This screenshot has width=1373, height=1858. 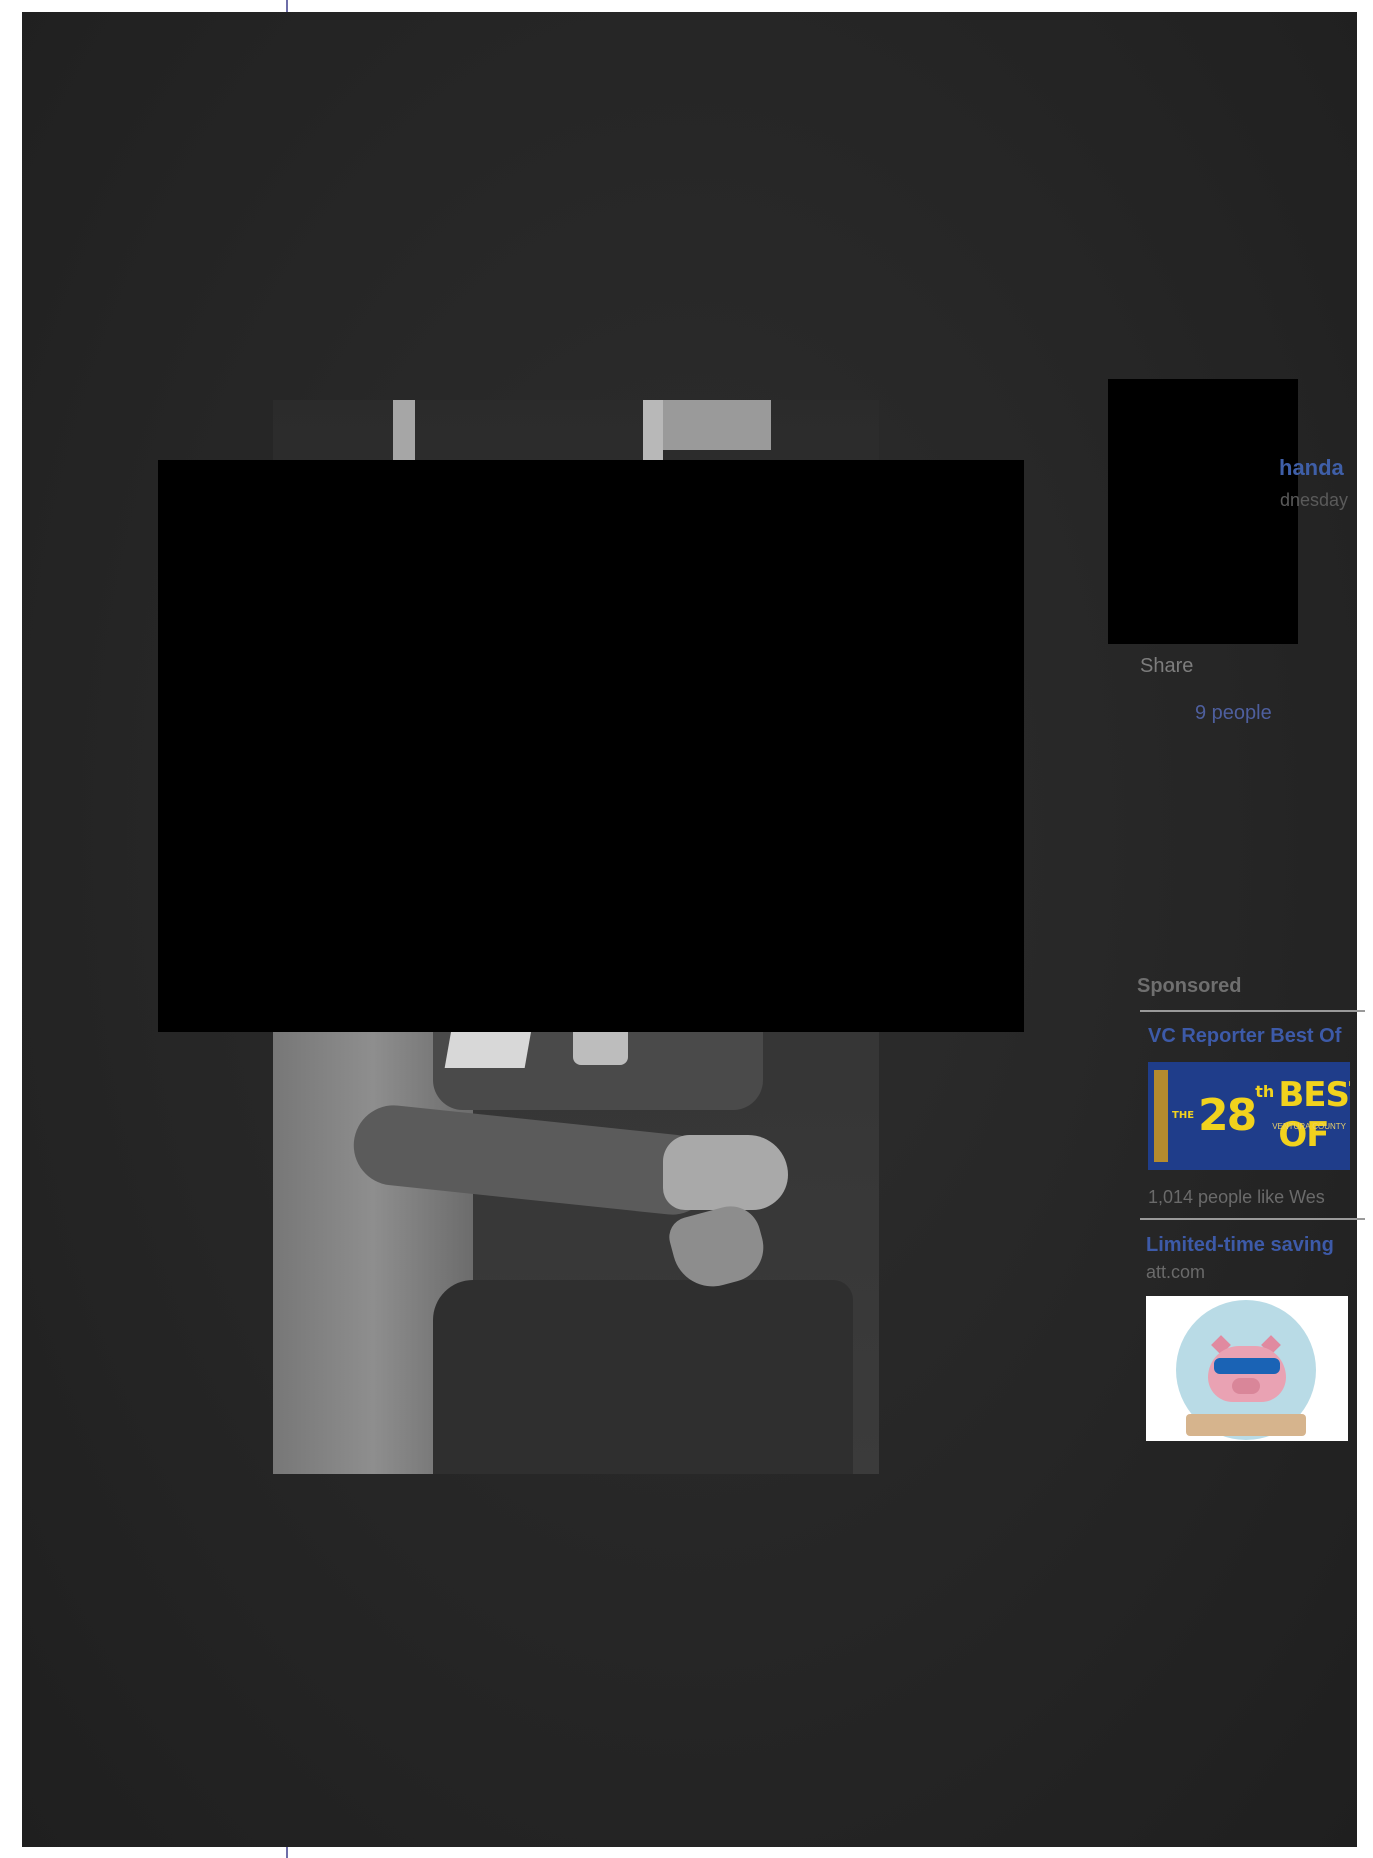 I want to click on sunglasses-icon, so click(x=1247, y=1366).